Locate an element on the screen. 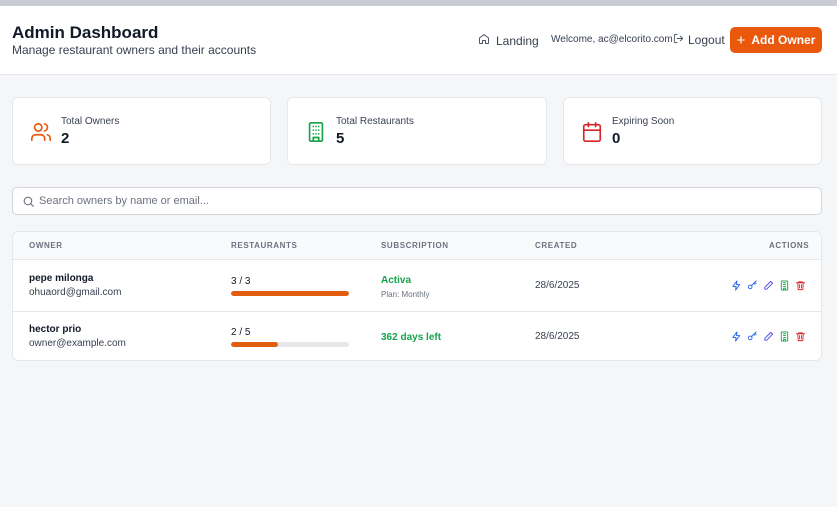  stat-value: 2 is located at coordinates (65, 138).